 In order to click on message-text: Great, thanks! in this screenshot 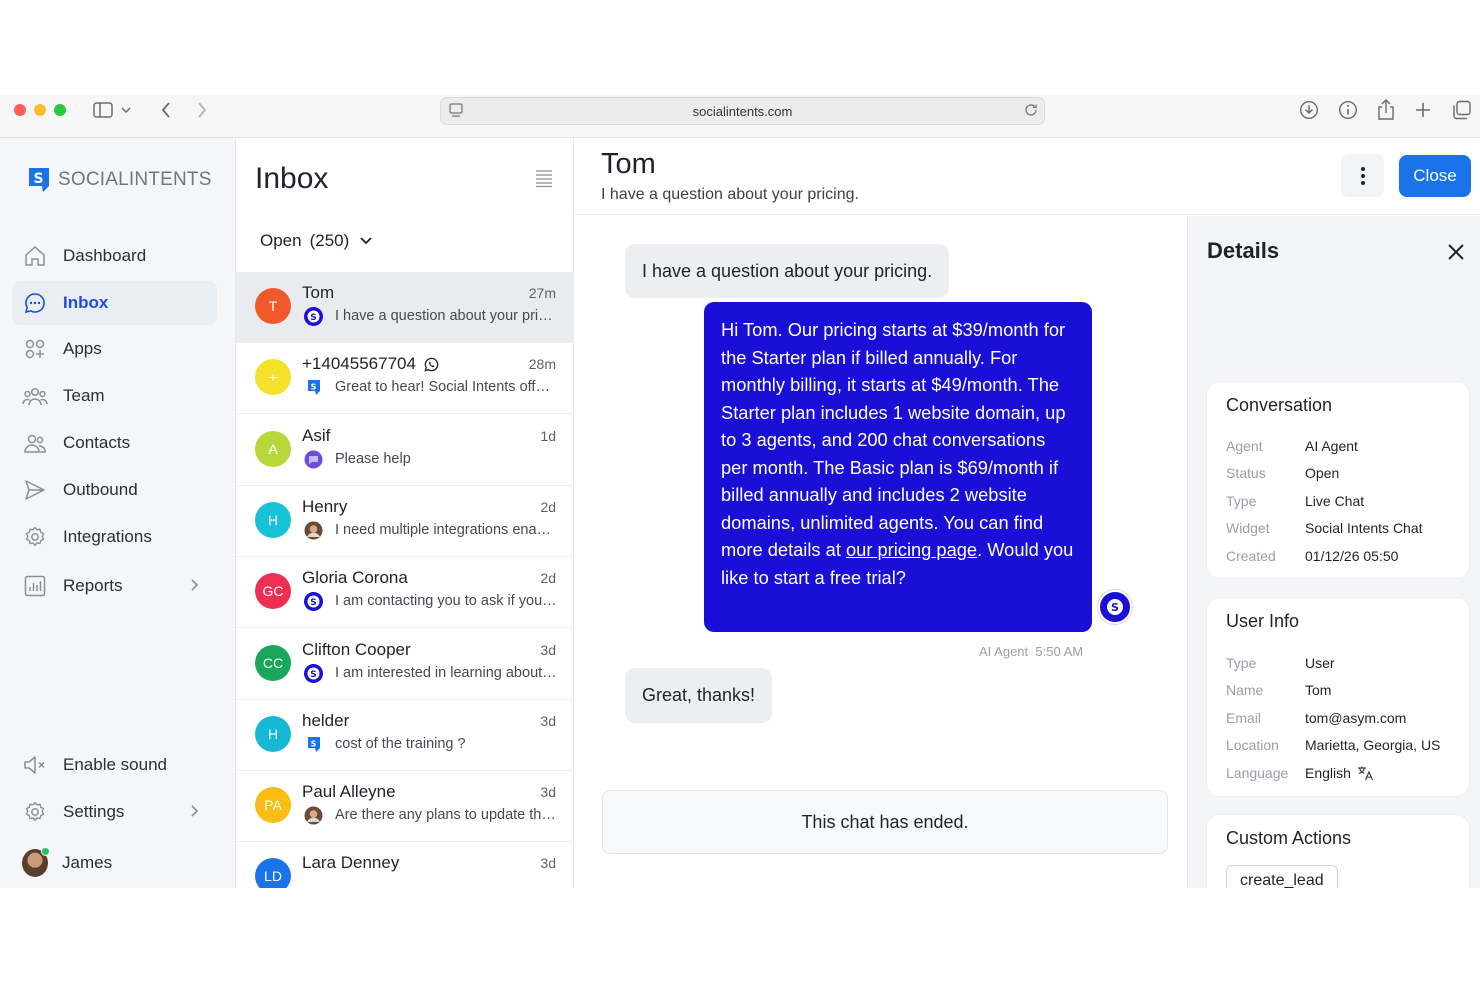, I will do `click(699, 695)`.